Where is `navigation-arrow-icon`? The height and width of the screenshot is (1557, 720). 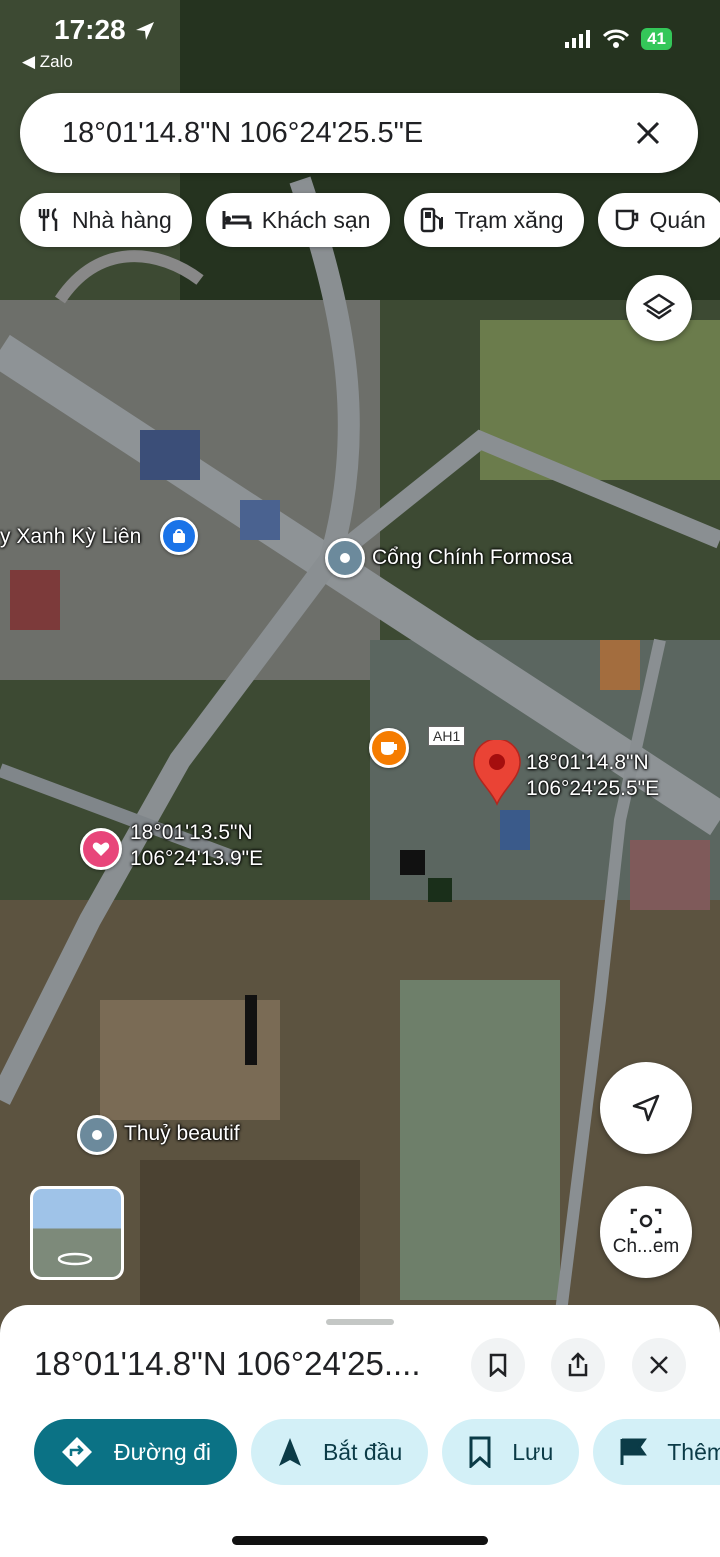 navigation-arrow-icon is located at coordinates (646, 1108).